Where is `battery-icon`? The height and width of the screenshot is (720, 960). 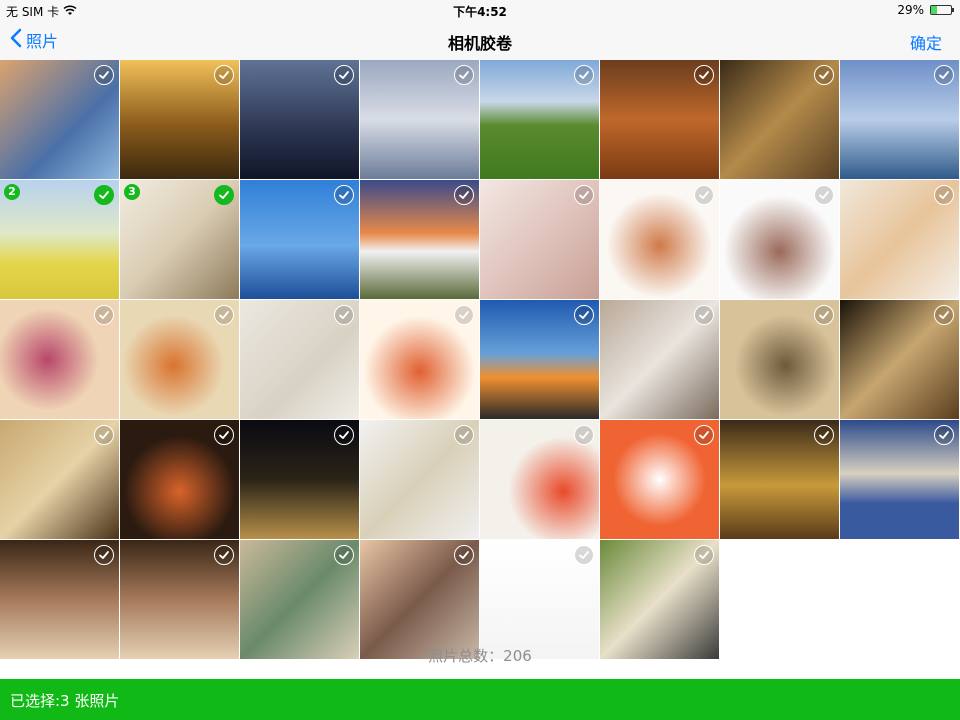
battery-icon is located at coordinates (942, 10).